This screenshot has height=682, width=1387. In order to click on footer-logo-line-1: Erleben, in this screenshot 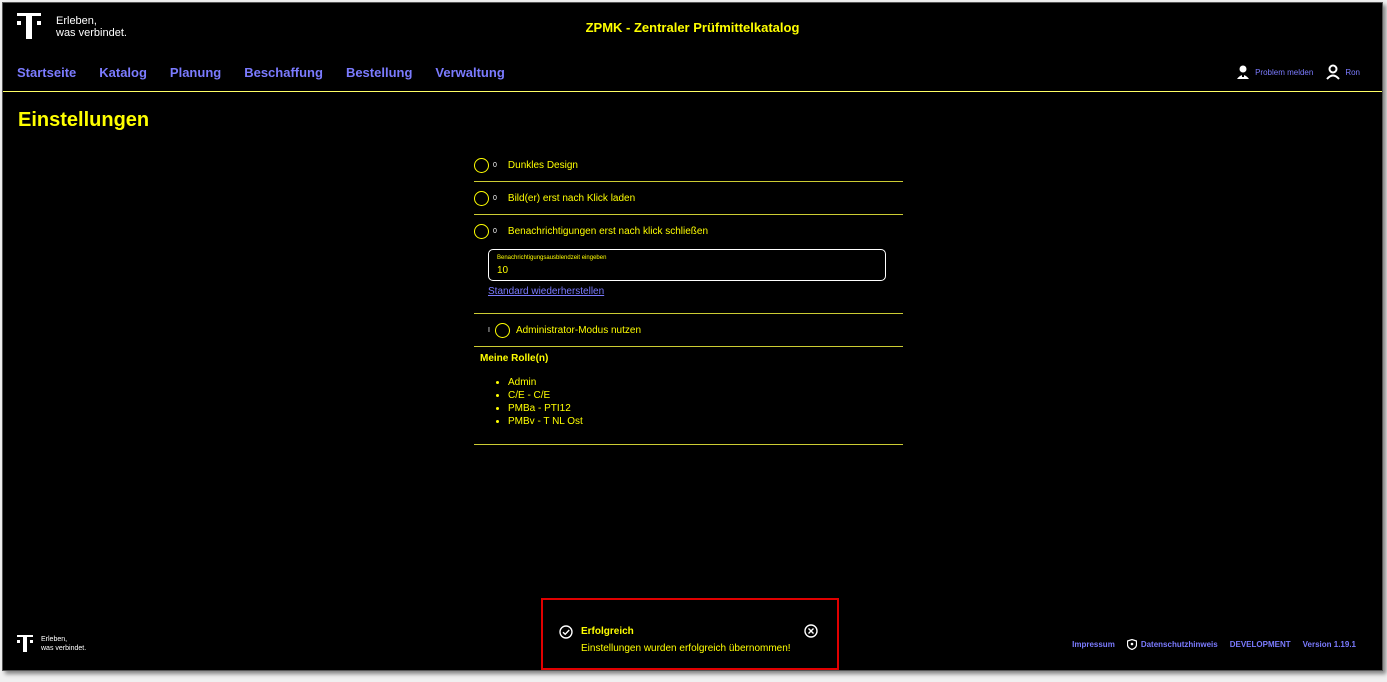, I will do `click(54, 639)`.